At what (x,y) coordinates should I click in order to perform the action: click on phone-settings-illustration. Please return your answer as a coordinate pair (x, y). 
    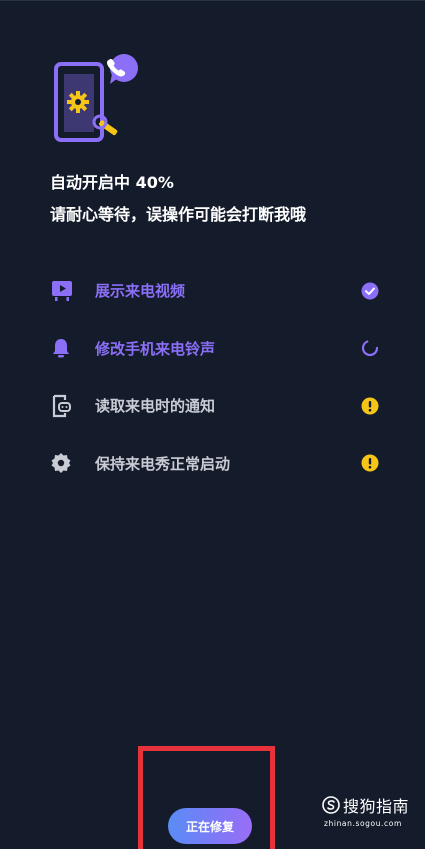
    Looking at the image, I should click on (95, 98).